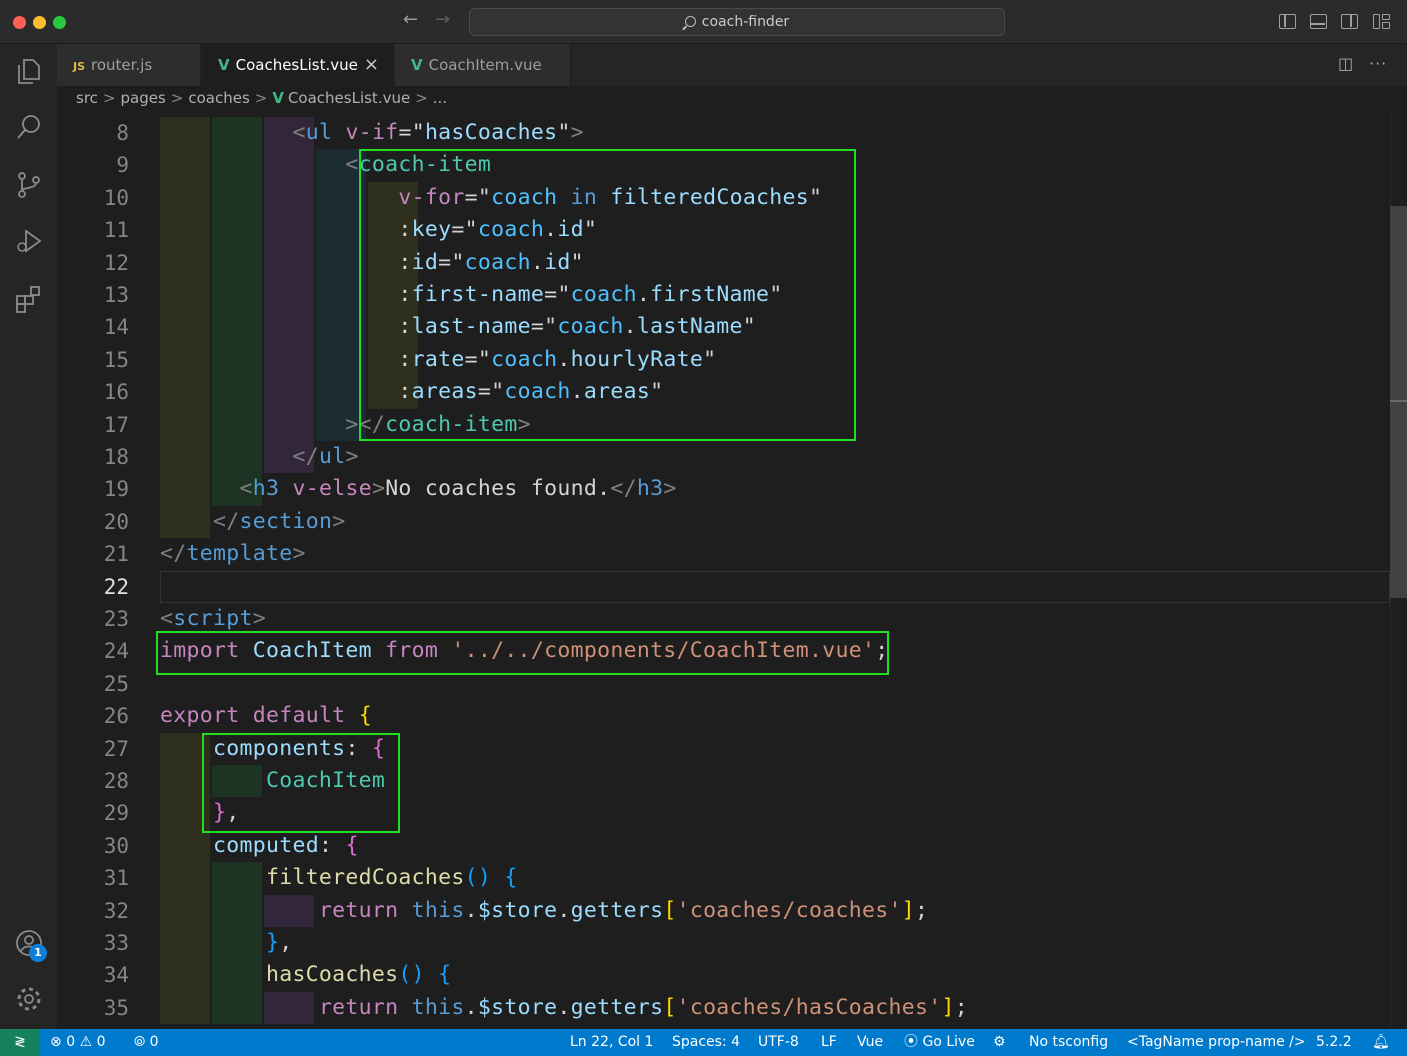 This screenshot has height=1056, width=1407. Describe the element at coordinates (1349, 21) in the screenshot. I see `toggle-secondary-sidebar-icon` at that location.